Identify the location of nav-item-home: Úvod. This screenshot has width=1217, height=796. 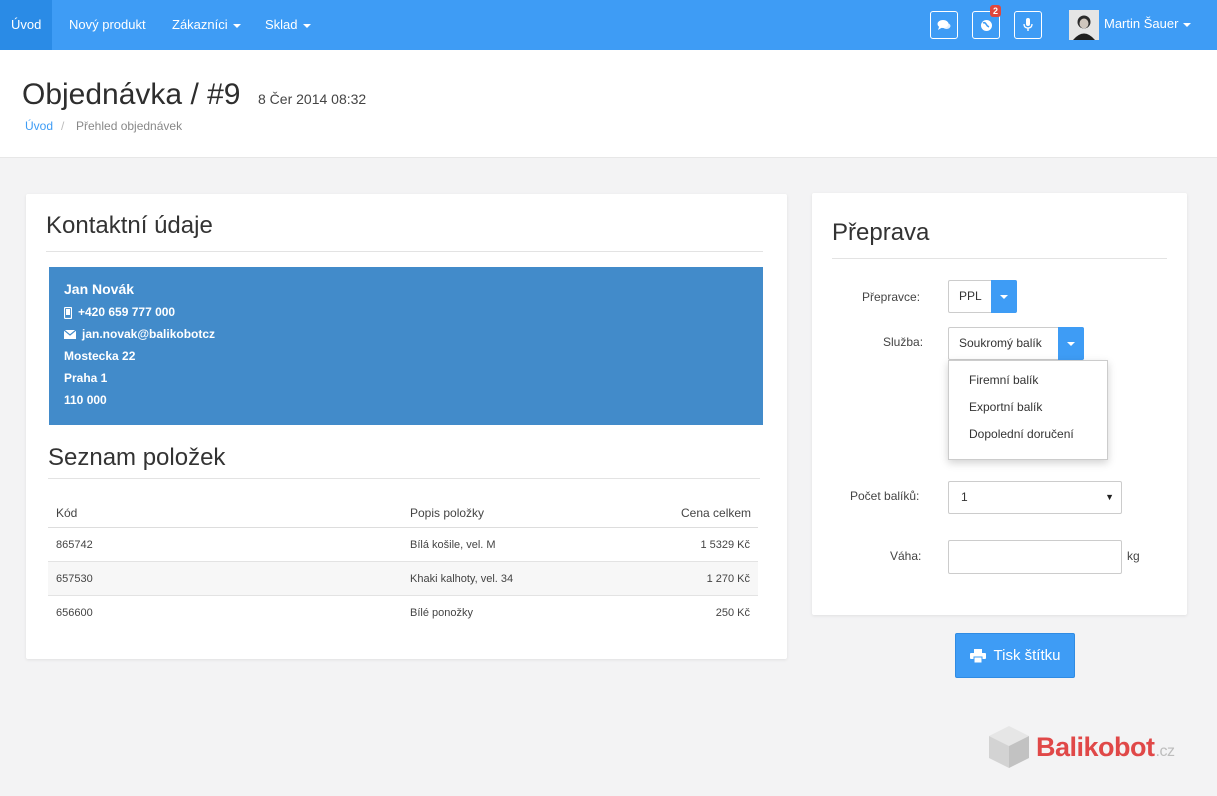
(26, 25).